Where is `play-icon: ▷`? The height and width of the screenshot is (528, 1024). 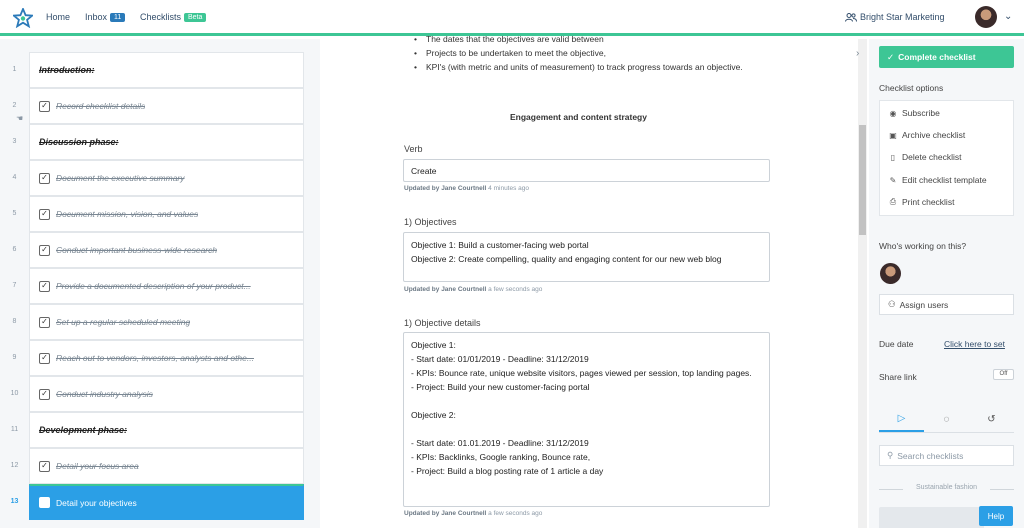 play-icon: ▷ is located at coordinates (901, 418).